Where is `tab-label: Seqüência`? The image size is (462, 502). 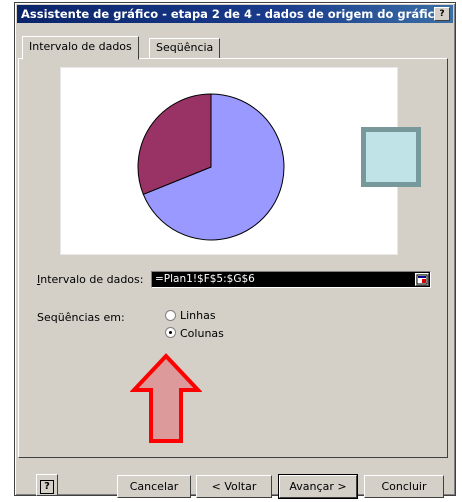 tab-label: Seqüência is located at coordinates (185, 47).